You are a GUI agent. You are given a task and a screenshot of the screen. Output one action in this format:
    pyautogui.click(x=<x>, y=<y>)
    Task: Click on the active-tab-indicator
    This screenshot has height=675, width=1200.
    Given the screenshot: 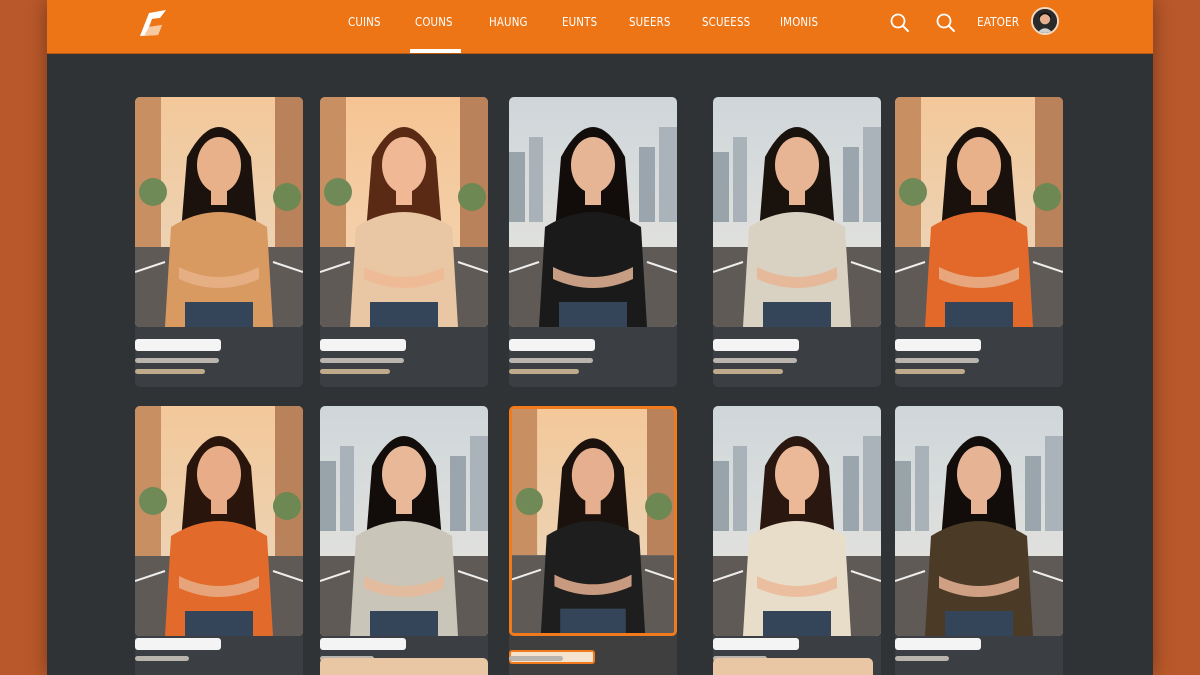 What is the action you would take?
    pyautogui.click(x=435, y=51)
    